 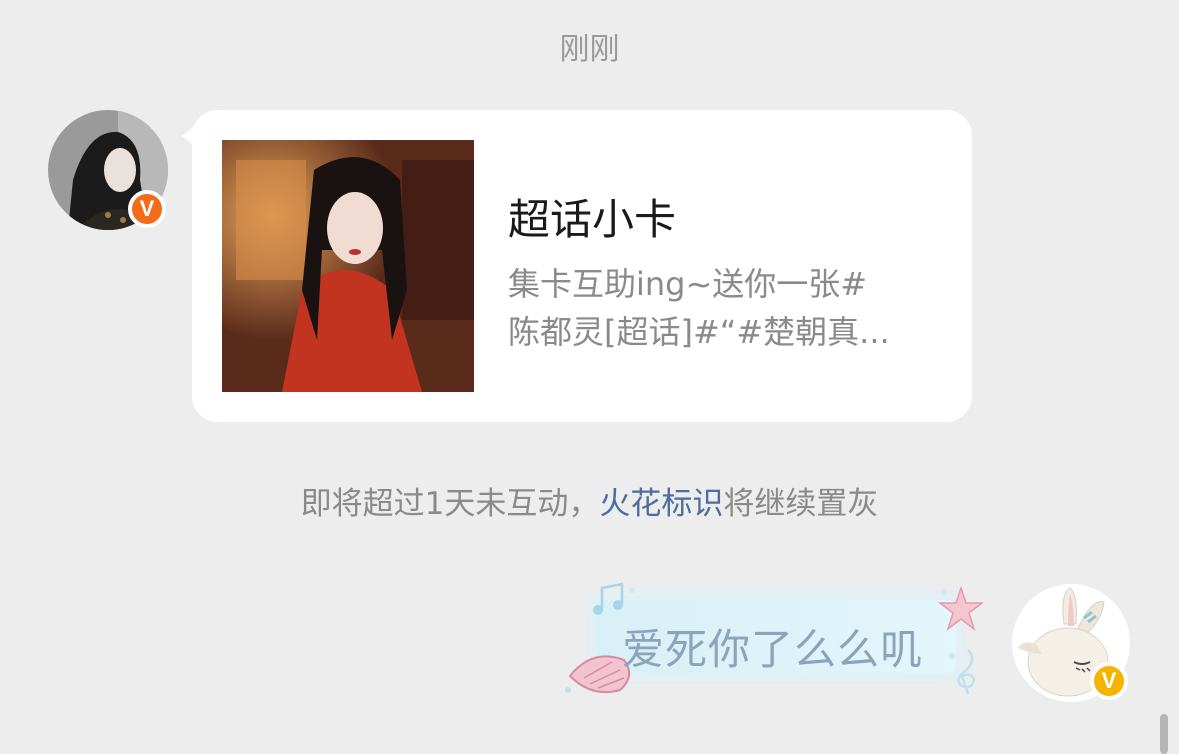 I want to click on starfish-icon, so click(x=961, y=609).